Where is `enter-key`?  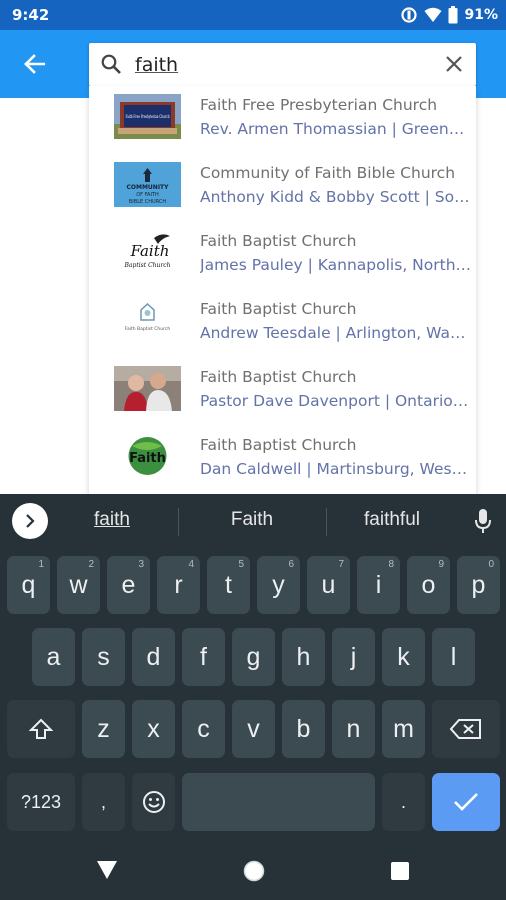
enter-key is located at coordinates (466, 802).